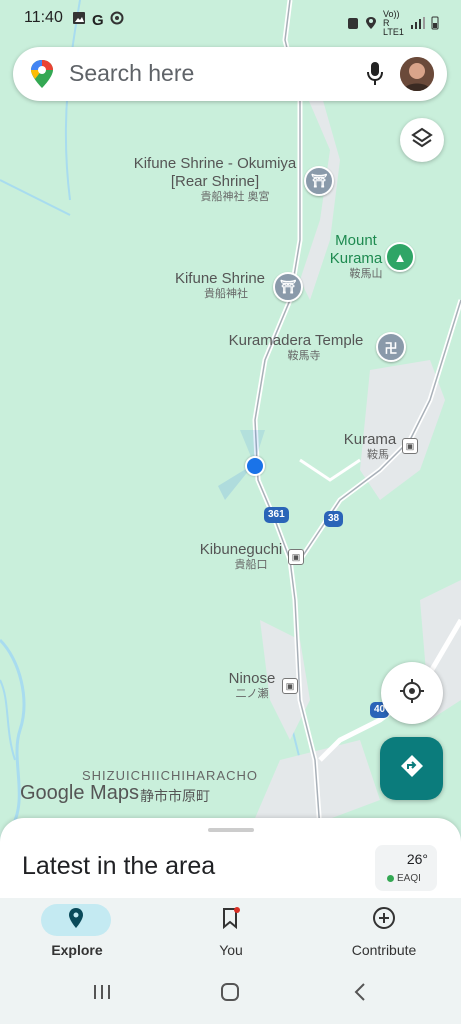 The image size is (461, 1024). Describe the element at coordinates (371, 24) in the screenshot. I see `location-status-icon` at that location.